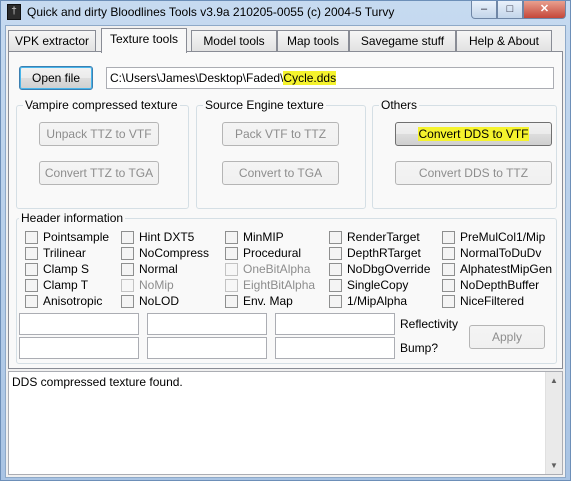 This screenshot has width=571, height=481. I want to click on flag-env-map: Env. Map, so click(259, 301).